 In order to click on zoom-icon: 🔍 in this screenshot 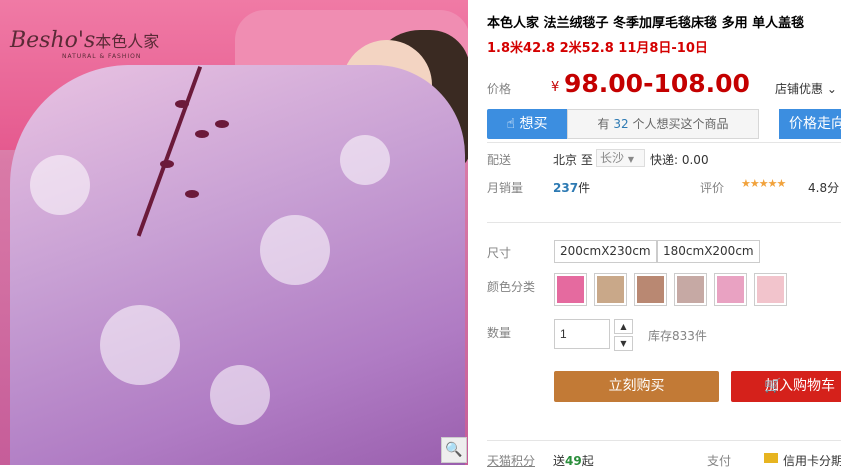, I will do `click(454, 450)`.